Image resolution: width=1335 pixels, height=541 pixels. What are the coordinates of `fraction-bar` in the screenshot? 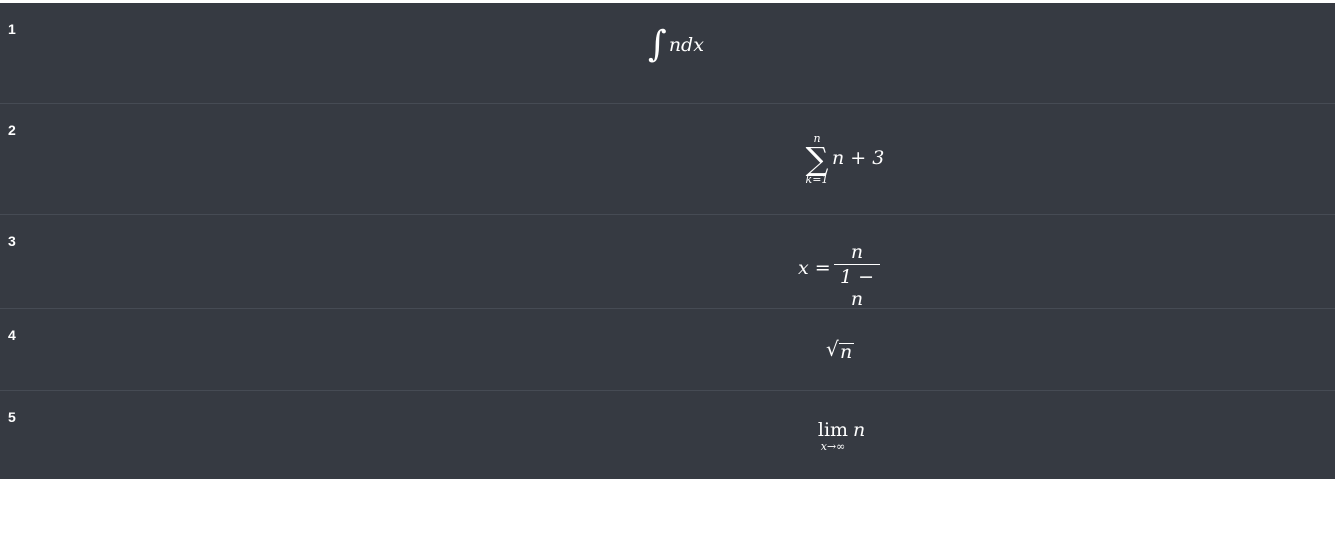 It's located at (857, 264).